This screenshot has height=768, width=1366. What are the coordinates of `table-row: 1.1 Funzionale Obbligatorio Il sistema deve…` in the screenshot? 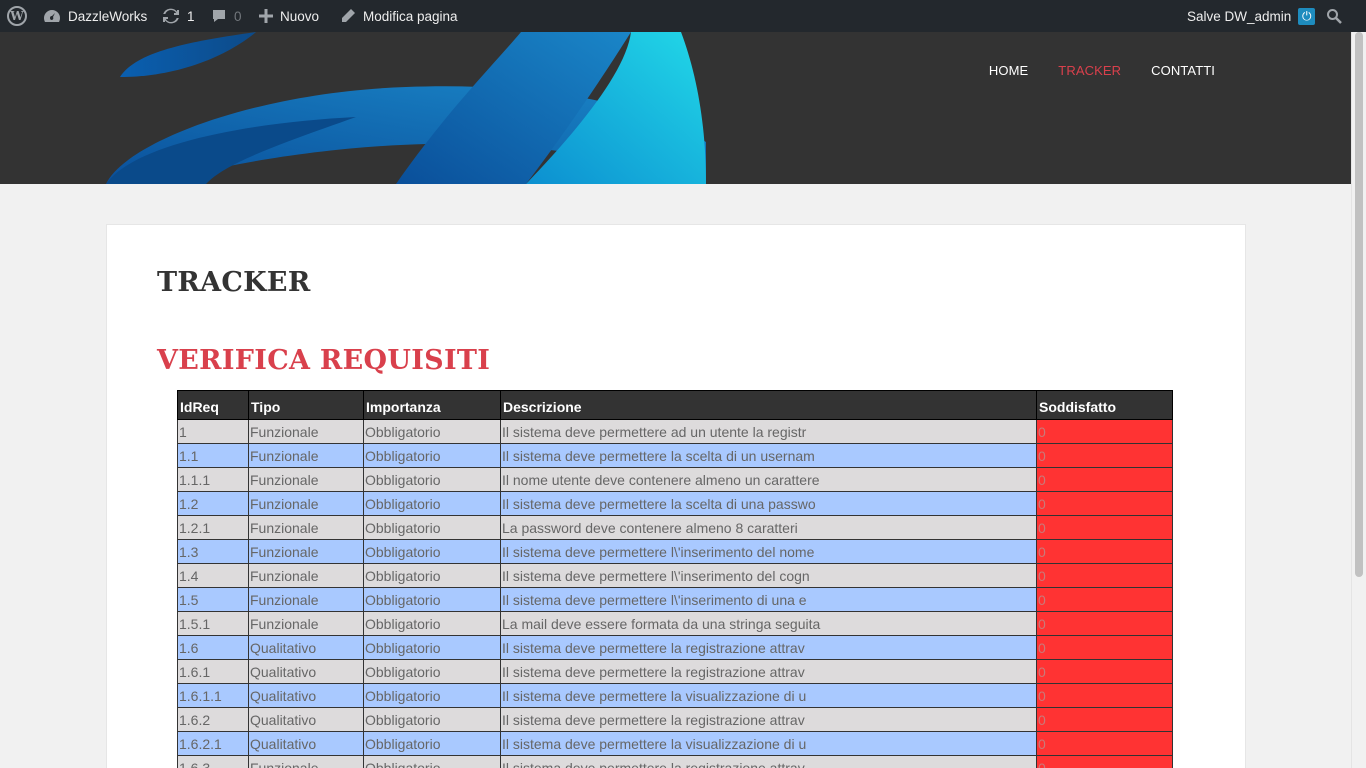 It's located at (675, 455).